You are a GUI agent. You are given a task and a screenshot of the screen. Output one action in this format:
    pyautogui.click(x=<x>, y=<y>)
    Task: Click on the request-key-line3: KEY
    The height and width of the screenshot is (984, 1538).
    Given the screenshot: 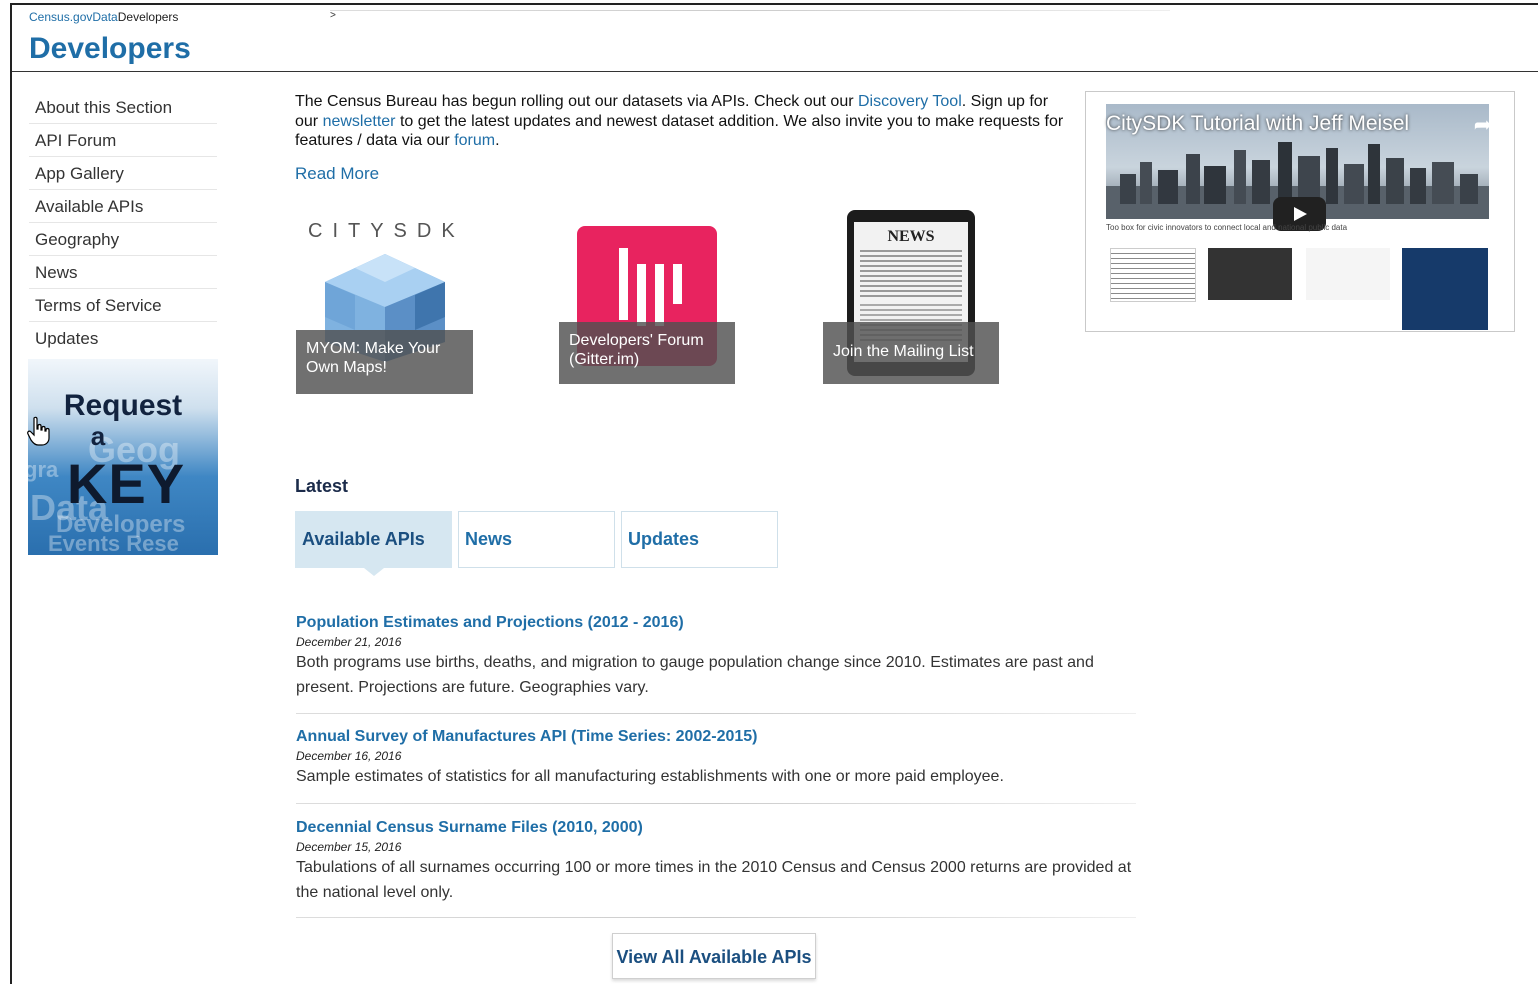 What is the action you would take?
    pyautogui.click(x=126, y=483)
    